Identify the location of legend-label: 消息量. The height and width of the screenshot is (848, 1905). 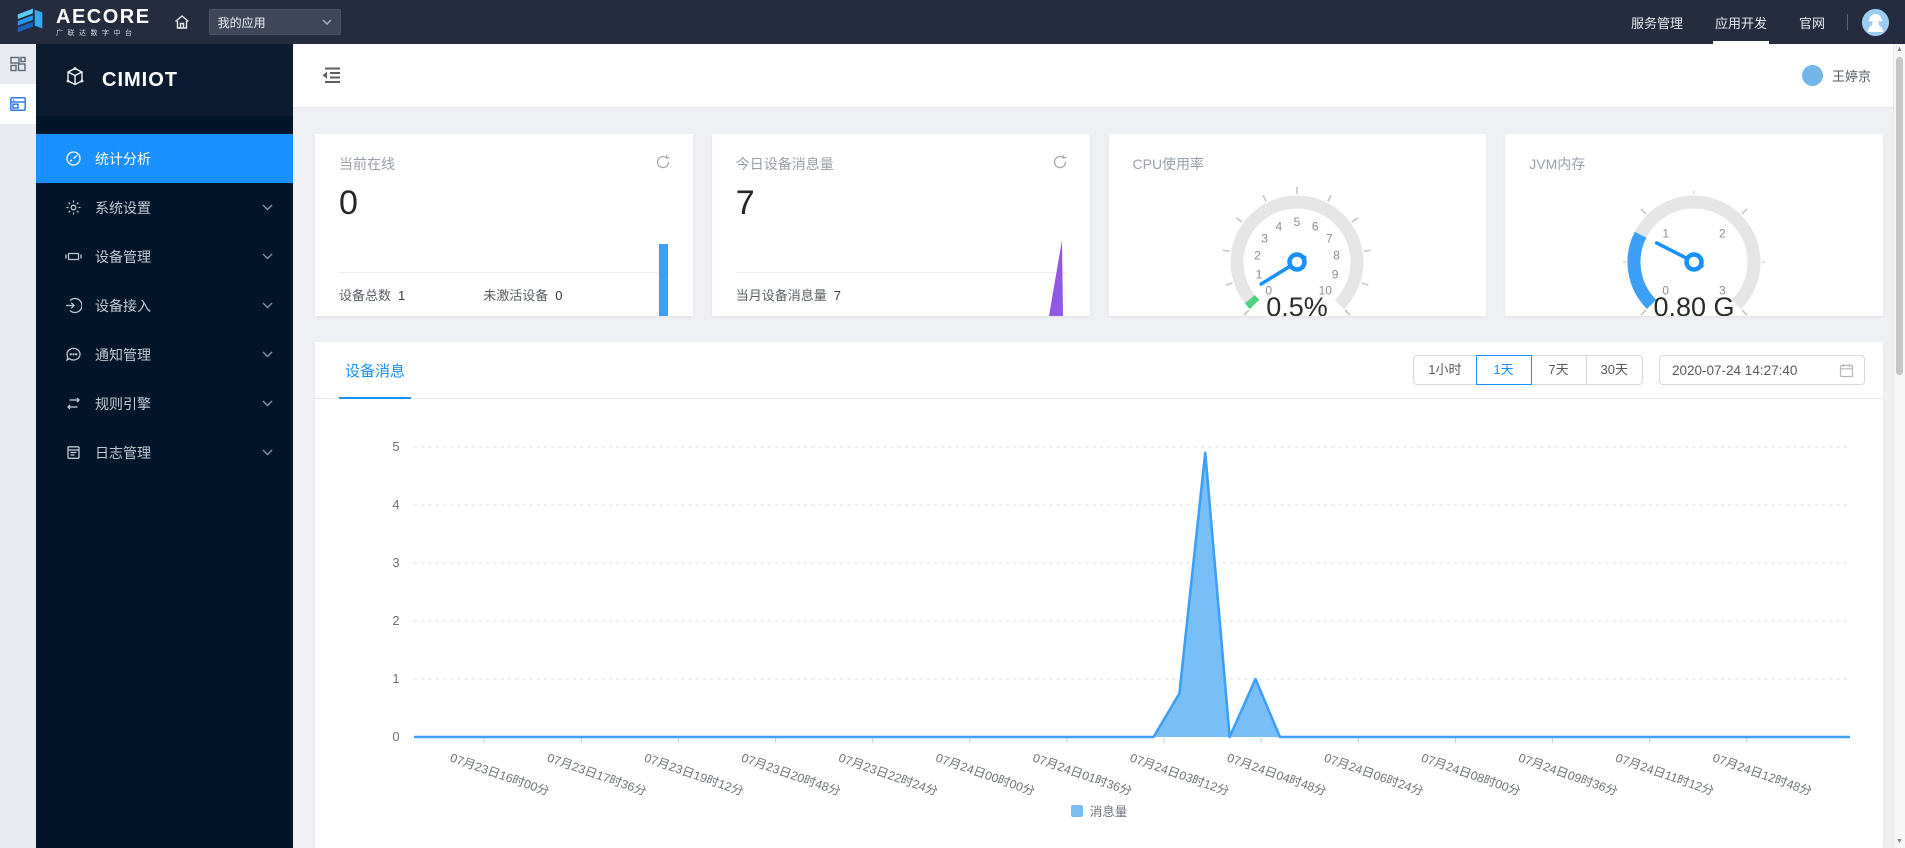
(1108, 812).